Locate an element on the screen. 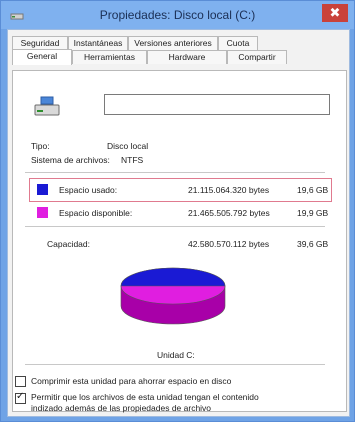  filesystem-value: NTFS is located at coordinates (132, 160).